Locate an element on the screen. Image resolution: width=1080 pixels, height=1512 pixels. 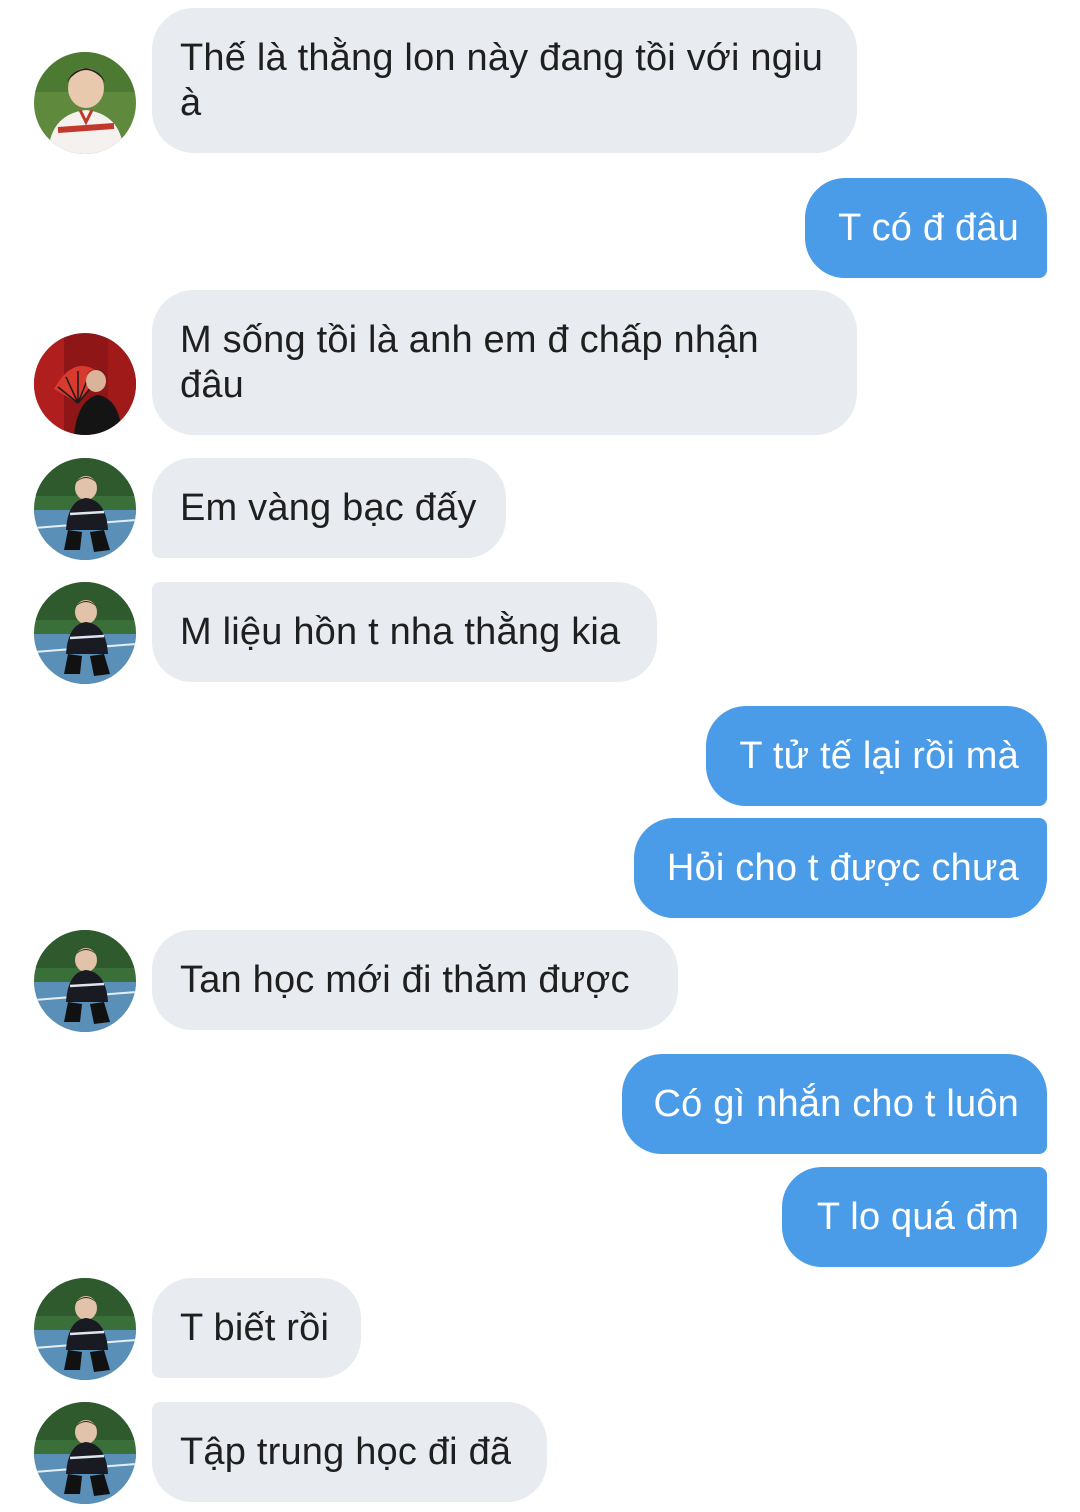
incoming-message: T biết rồi is located at coordinates (256, 1328).